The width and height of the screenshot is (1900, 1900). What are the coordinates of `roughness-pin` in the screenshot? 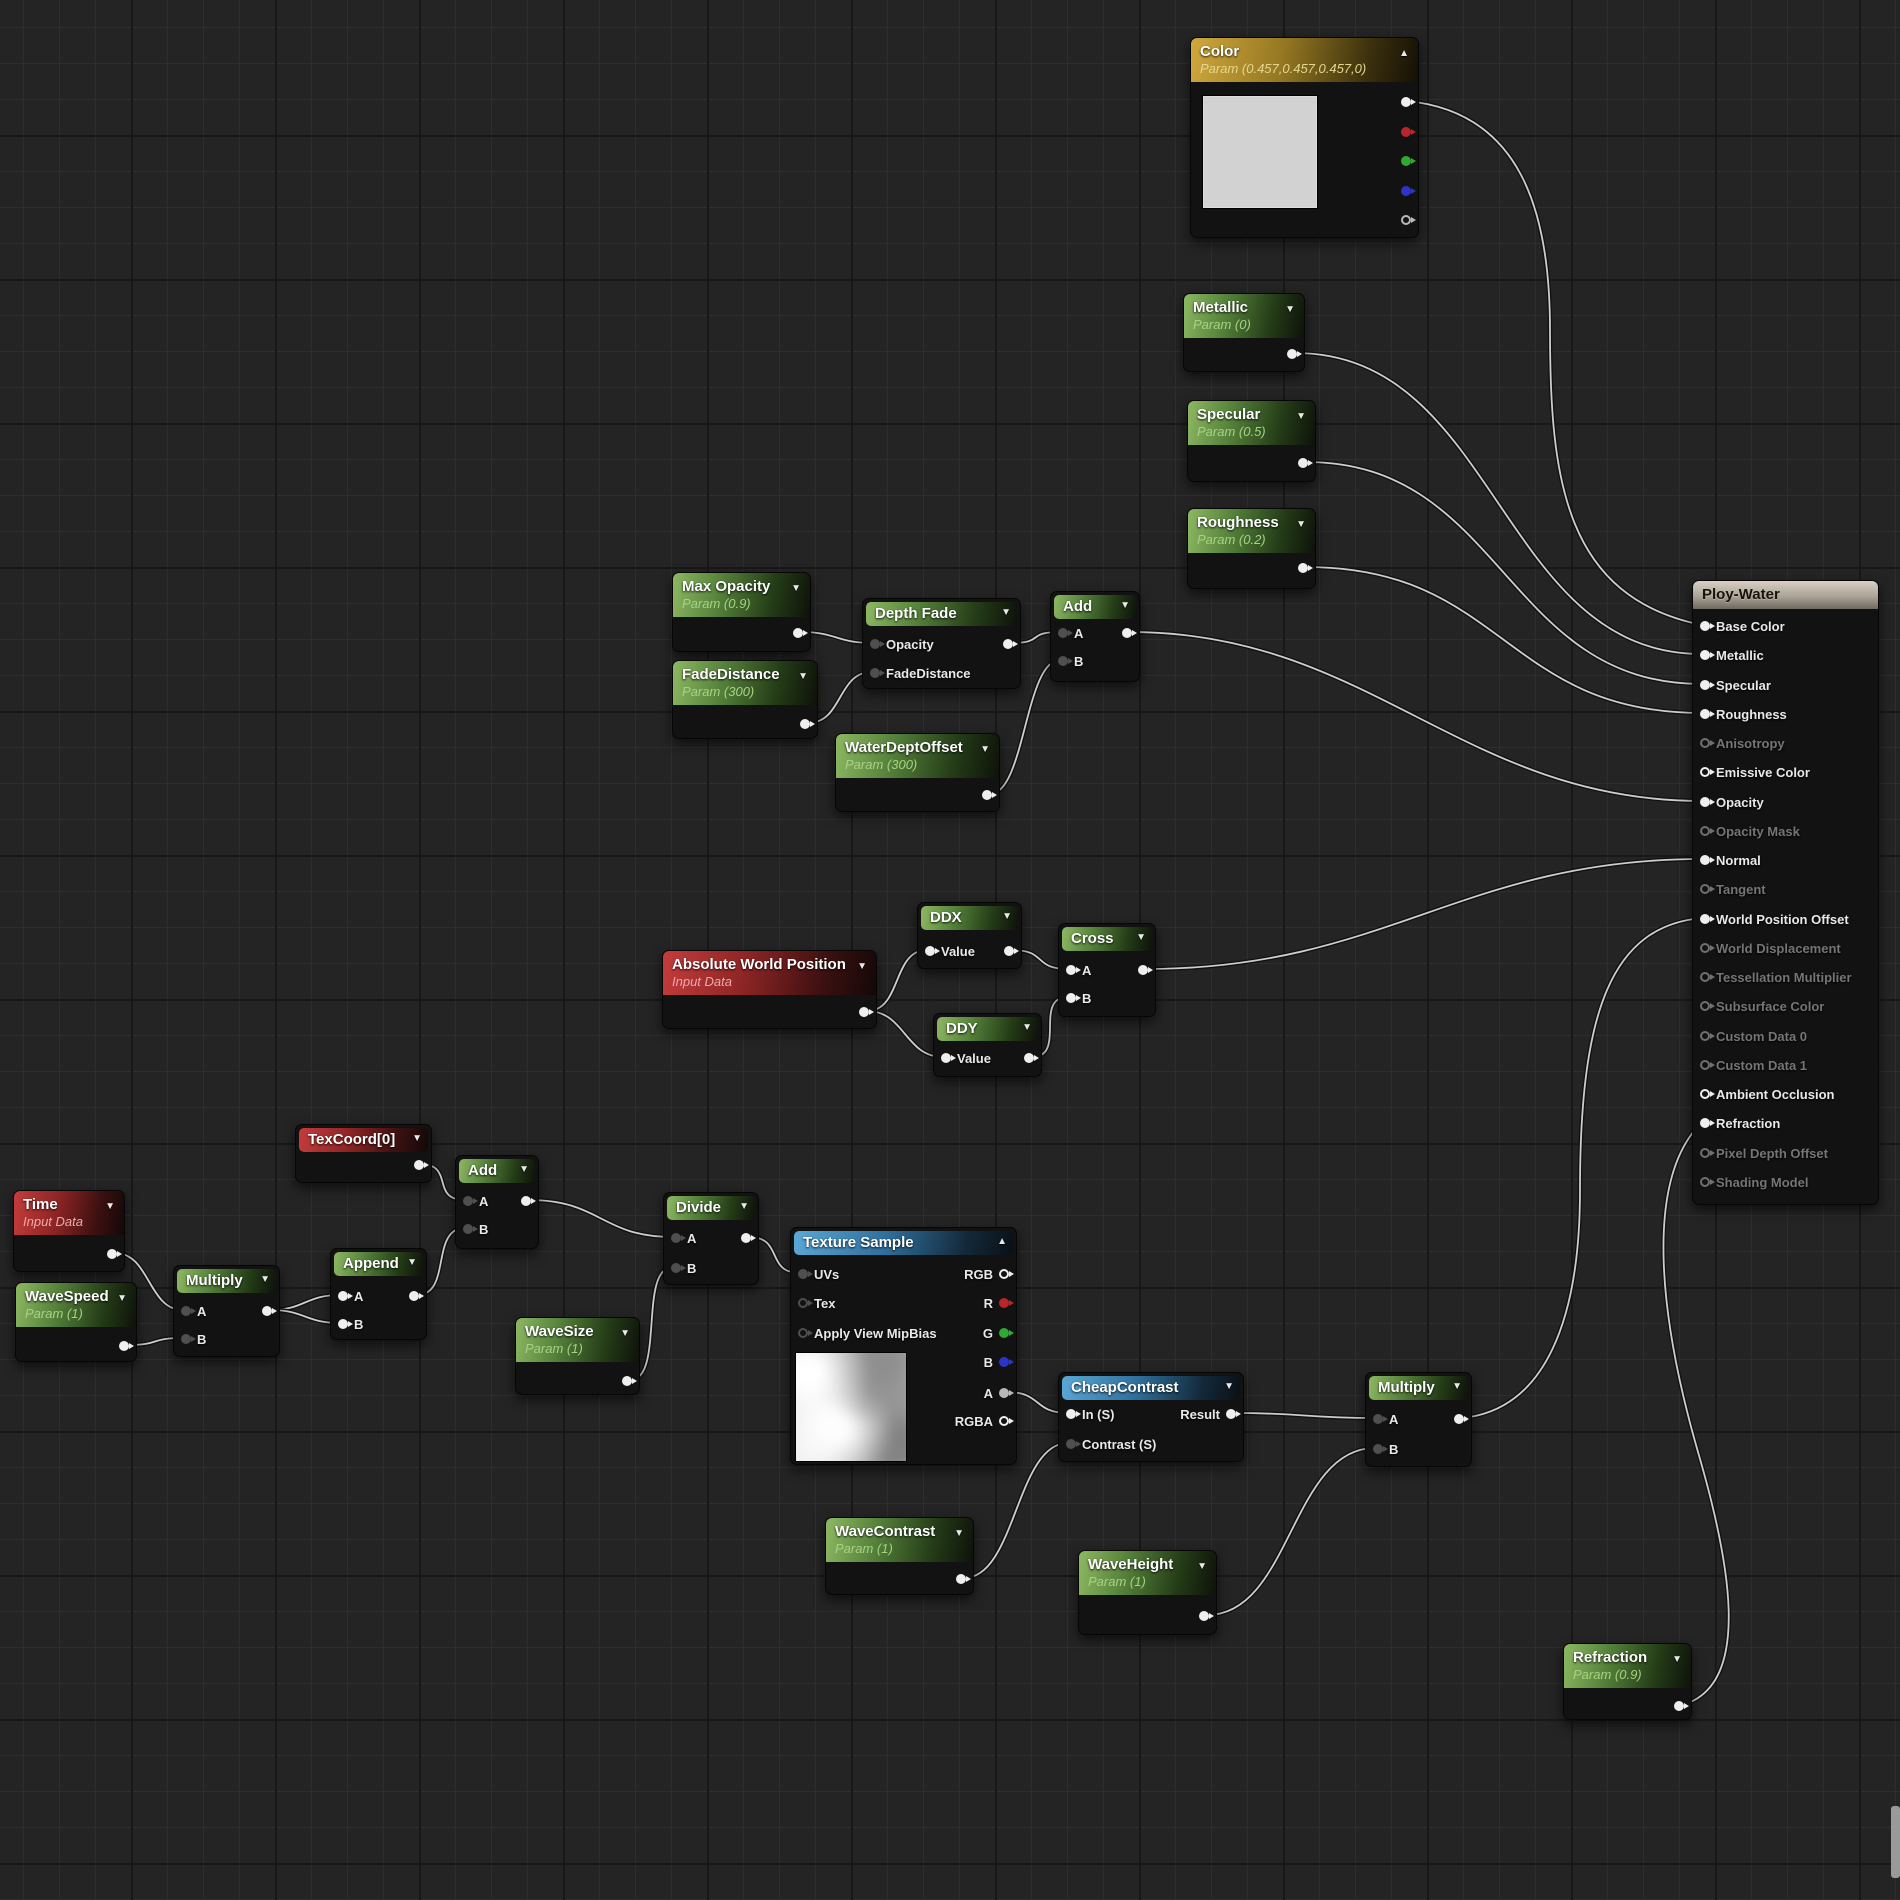 It's located at (1707, 714).